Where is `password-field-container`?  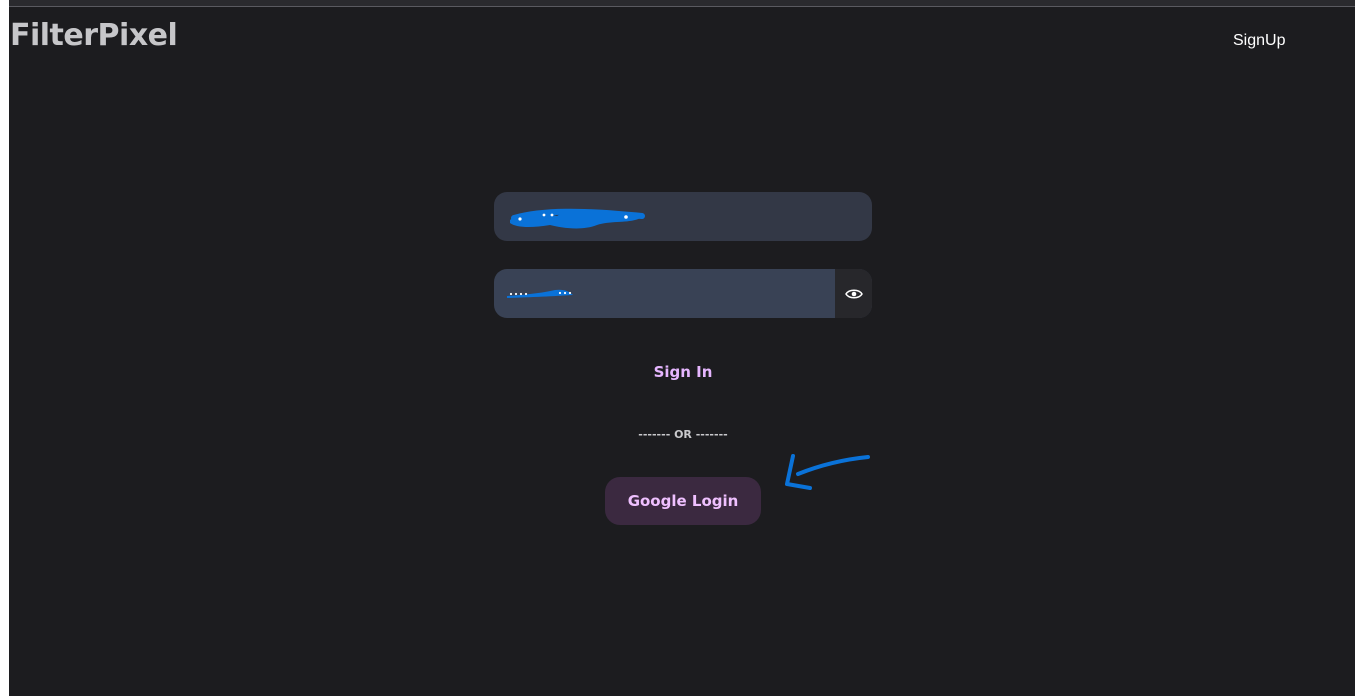 password-field-container is located at coordinates (683, 293).